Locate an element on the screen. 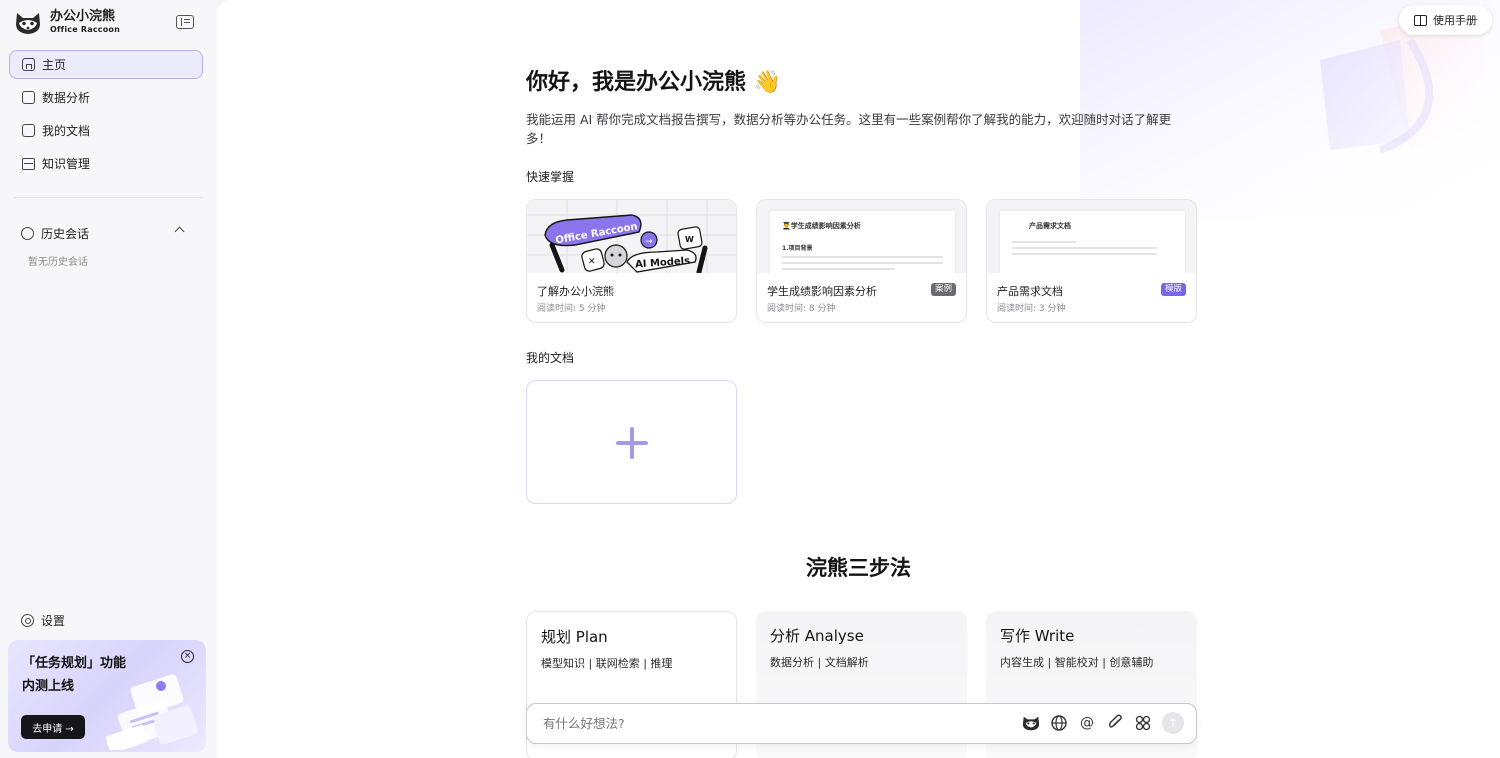 This screenshot has height=758, width=1500. new-document-button is located at coordinates (631, 442).